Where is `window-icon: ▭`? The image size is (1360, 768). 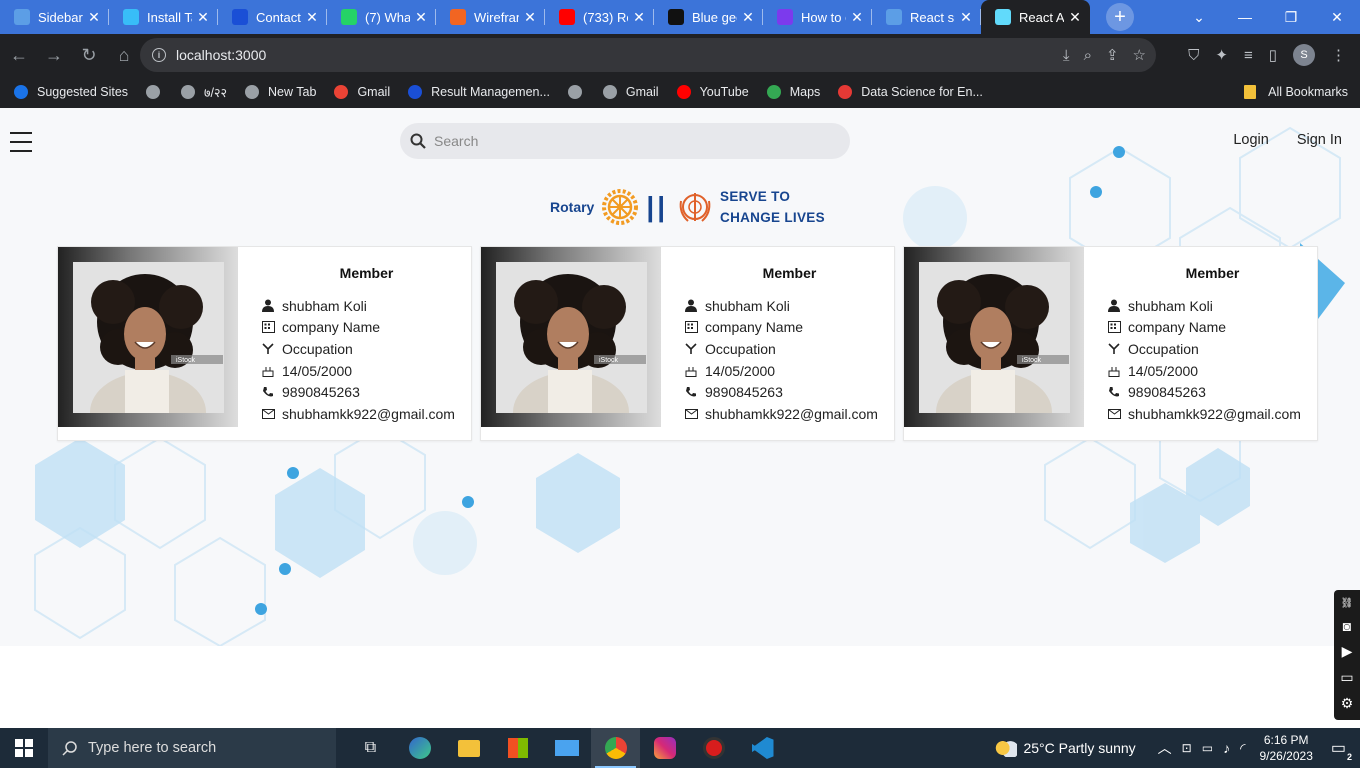
window-icon: ▭ is located at coordinates (1346, 677).